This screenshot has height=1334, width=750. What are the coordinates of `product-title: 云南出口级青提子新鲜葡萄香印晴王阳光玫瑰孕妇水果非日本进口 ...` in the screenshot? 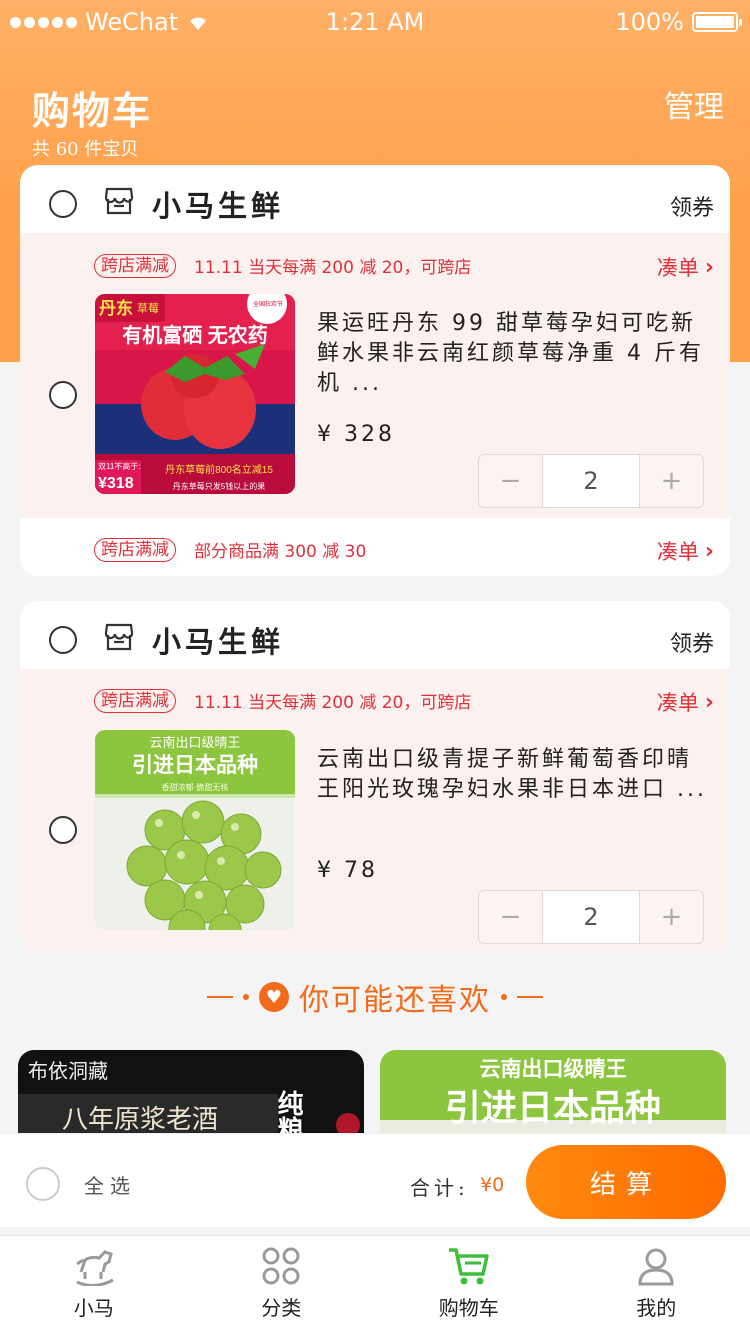 It's located at (512, 775).